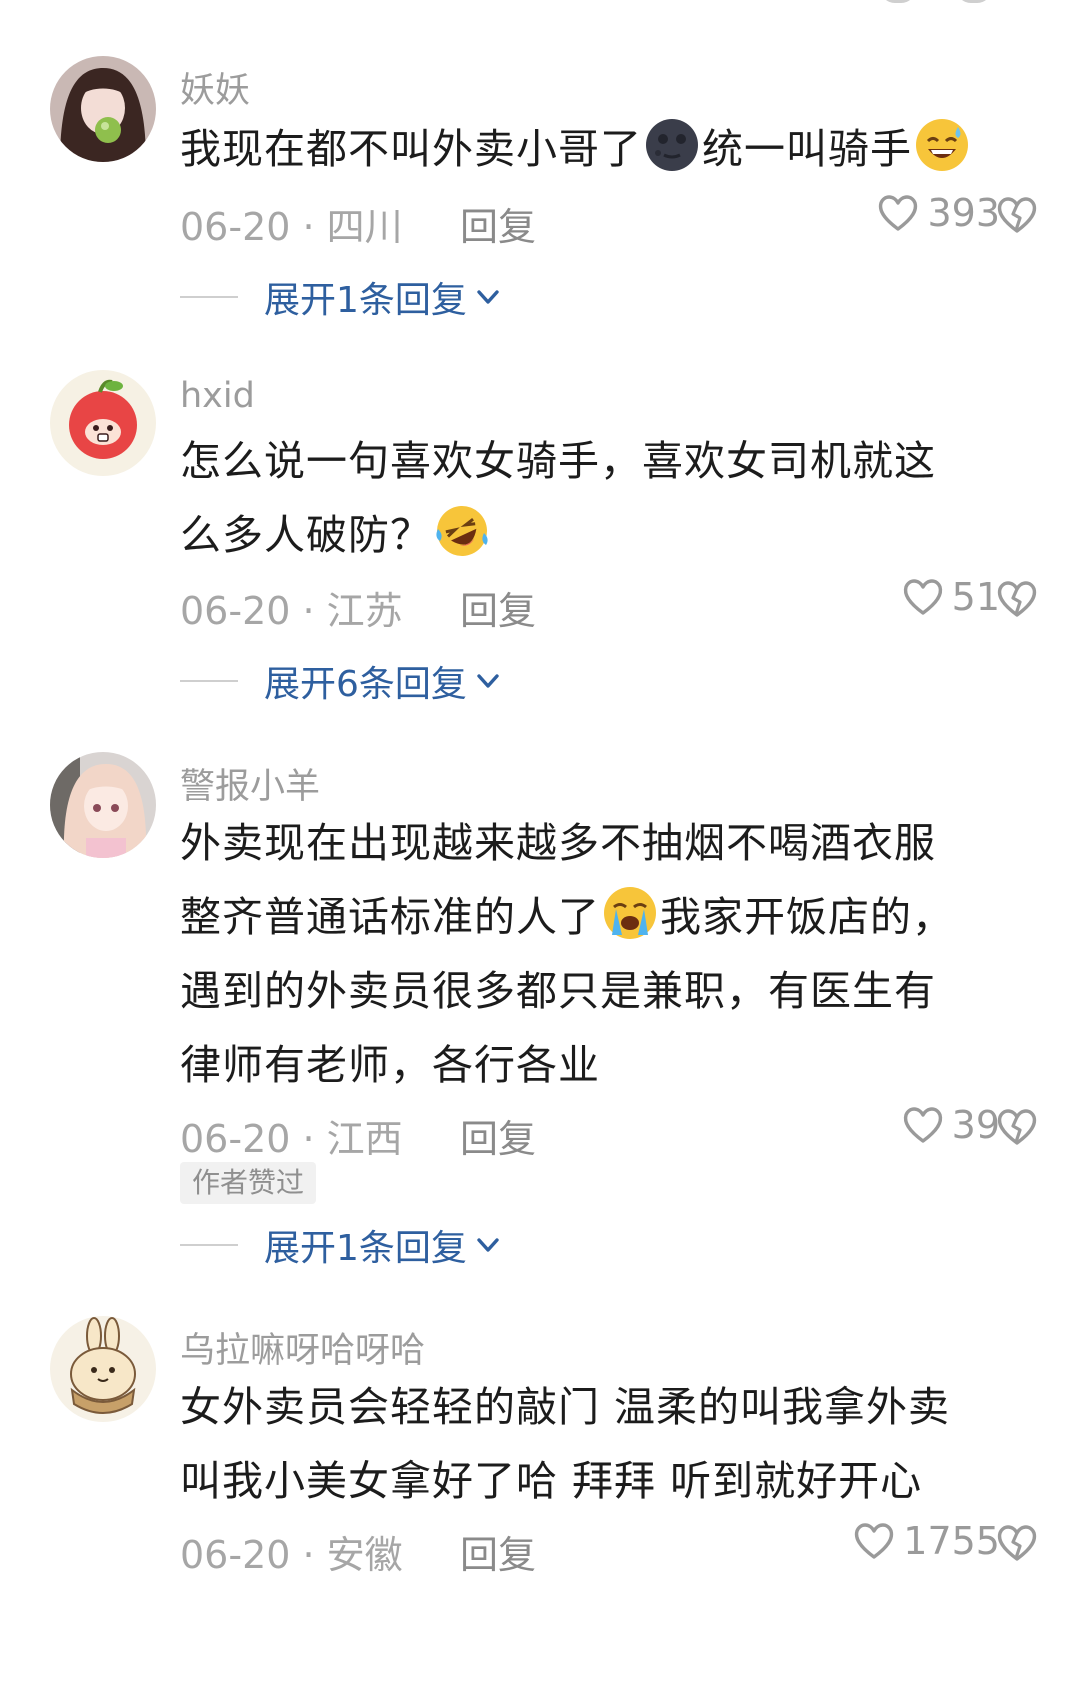 Image resolution: width=1080 pixels, height=1696 pixels. I want to click on dark-moon-face-emoji, so click(672, 145).